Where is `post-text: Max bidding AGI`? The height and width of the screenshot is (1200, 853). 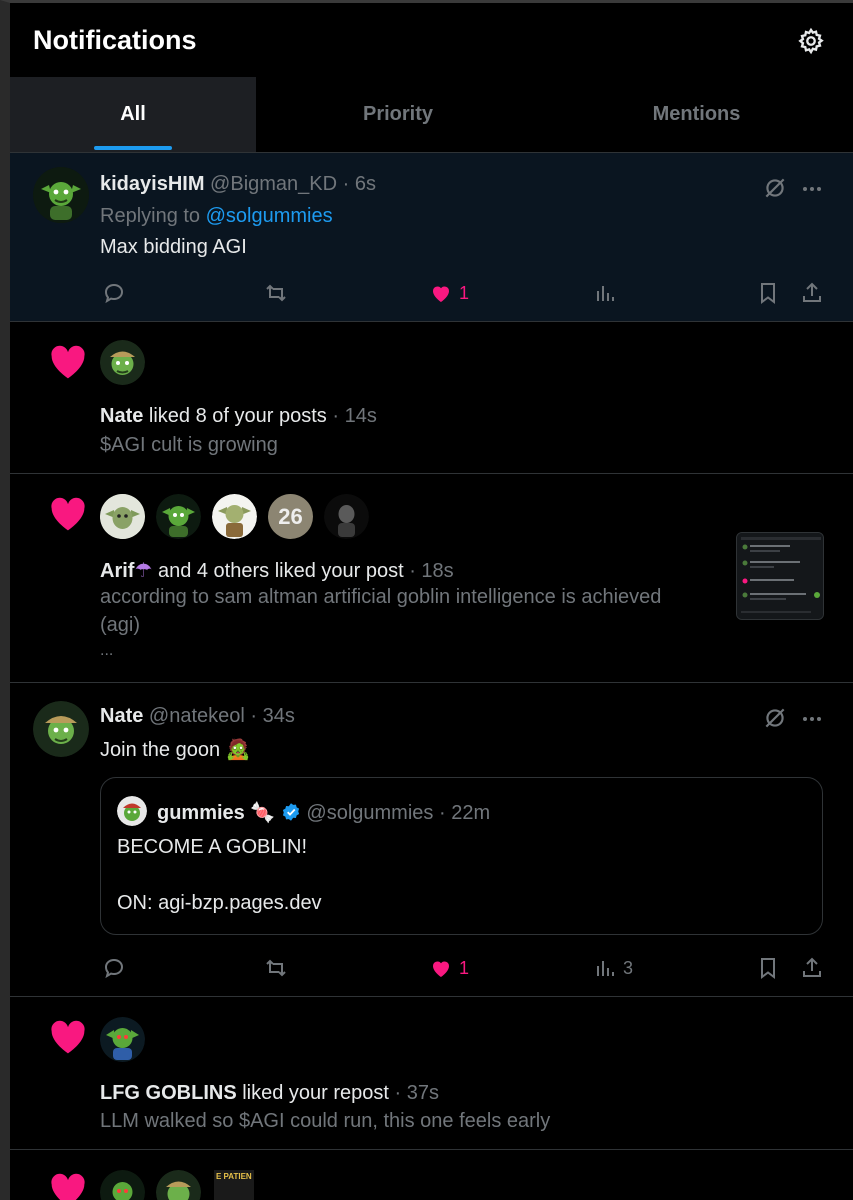 post-text: Max bidding AGI is located at coordinates (173, 247).